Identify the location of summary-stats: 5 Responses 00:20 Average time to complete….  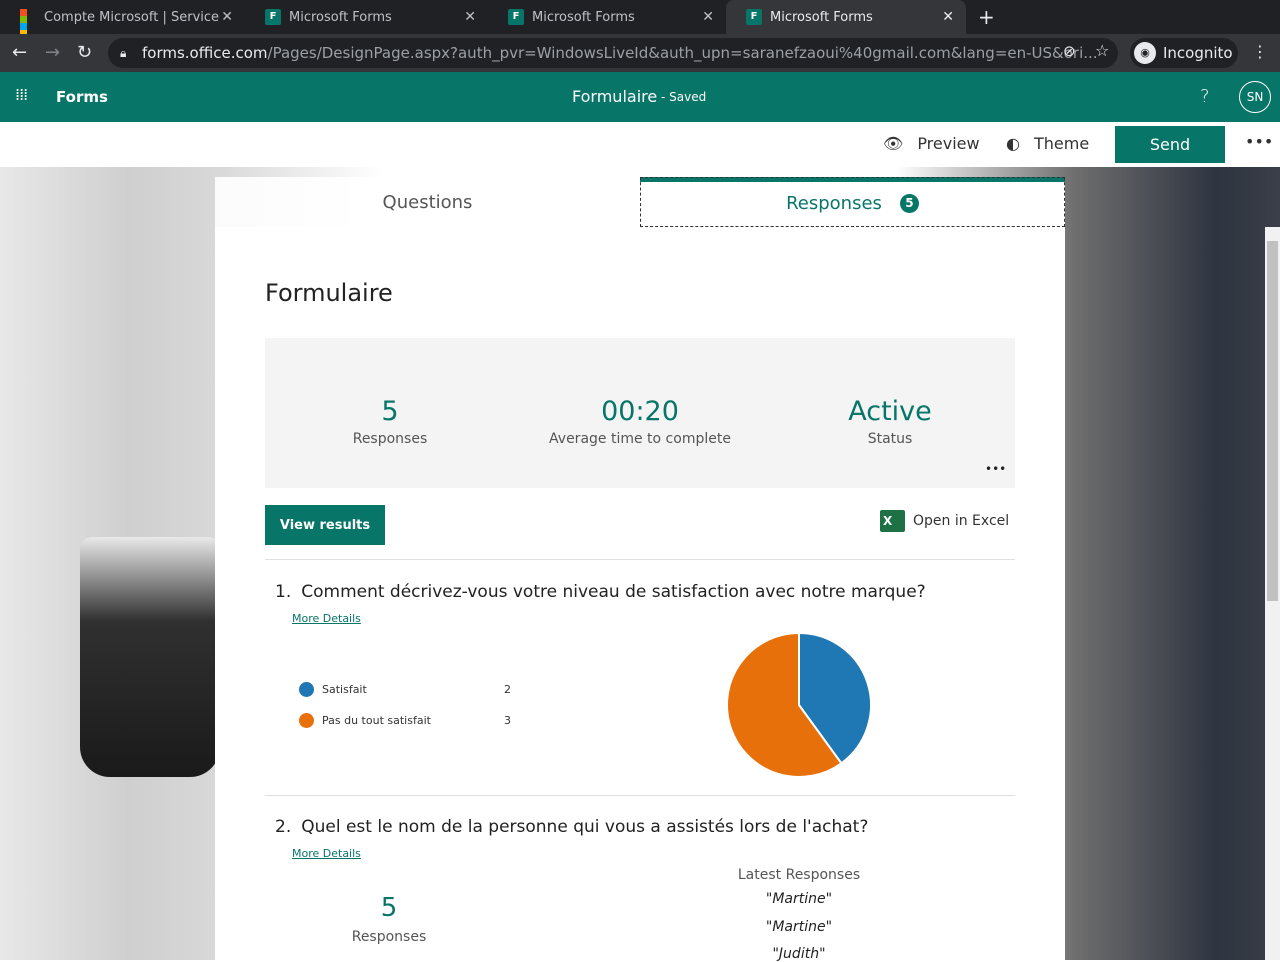
(640, 413).